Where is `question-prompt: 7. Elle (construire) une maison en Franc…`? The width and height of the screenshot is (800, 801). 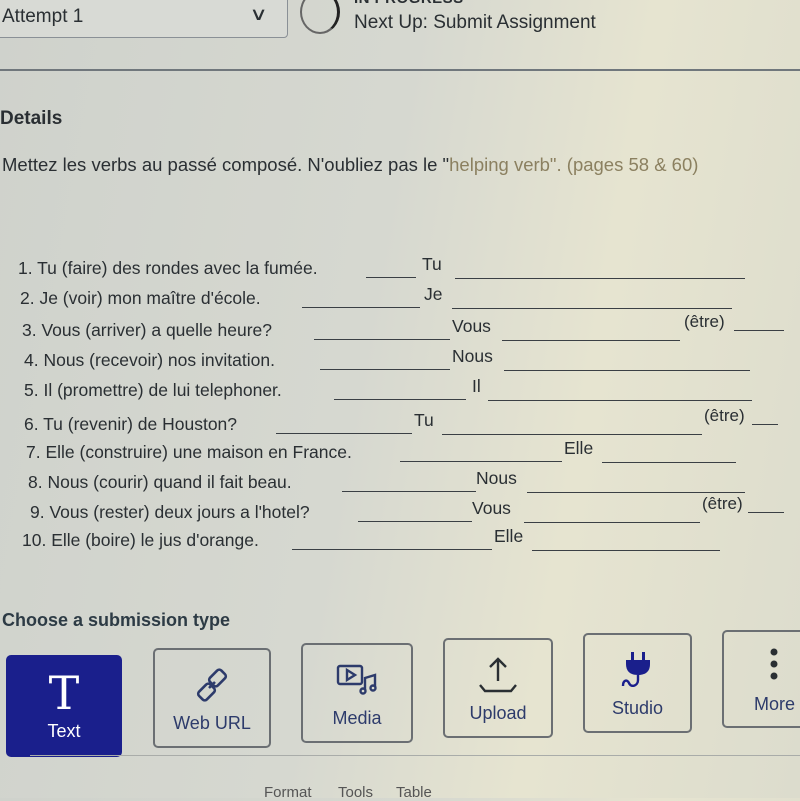
question-prompt: 7. Elle (construire) une maison en Franc… is located at coordinates (189, 452).